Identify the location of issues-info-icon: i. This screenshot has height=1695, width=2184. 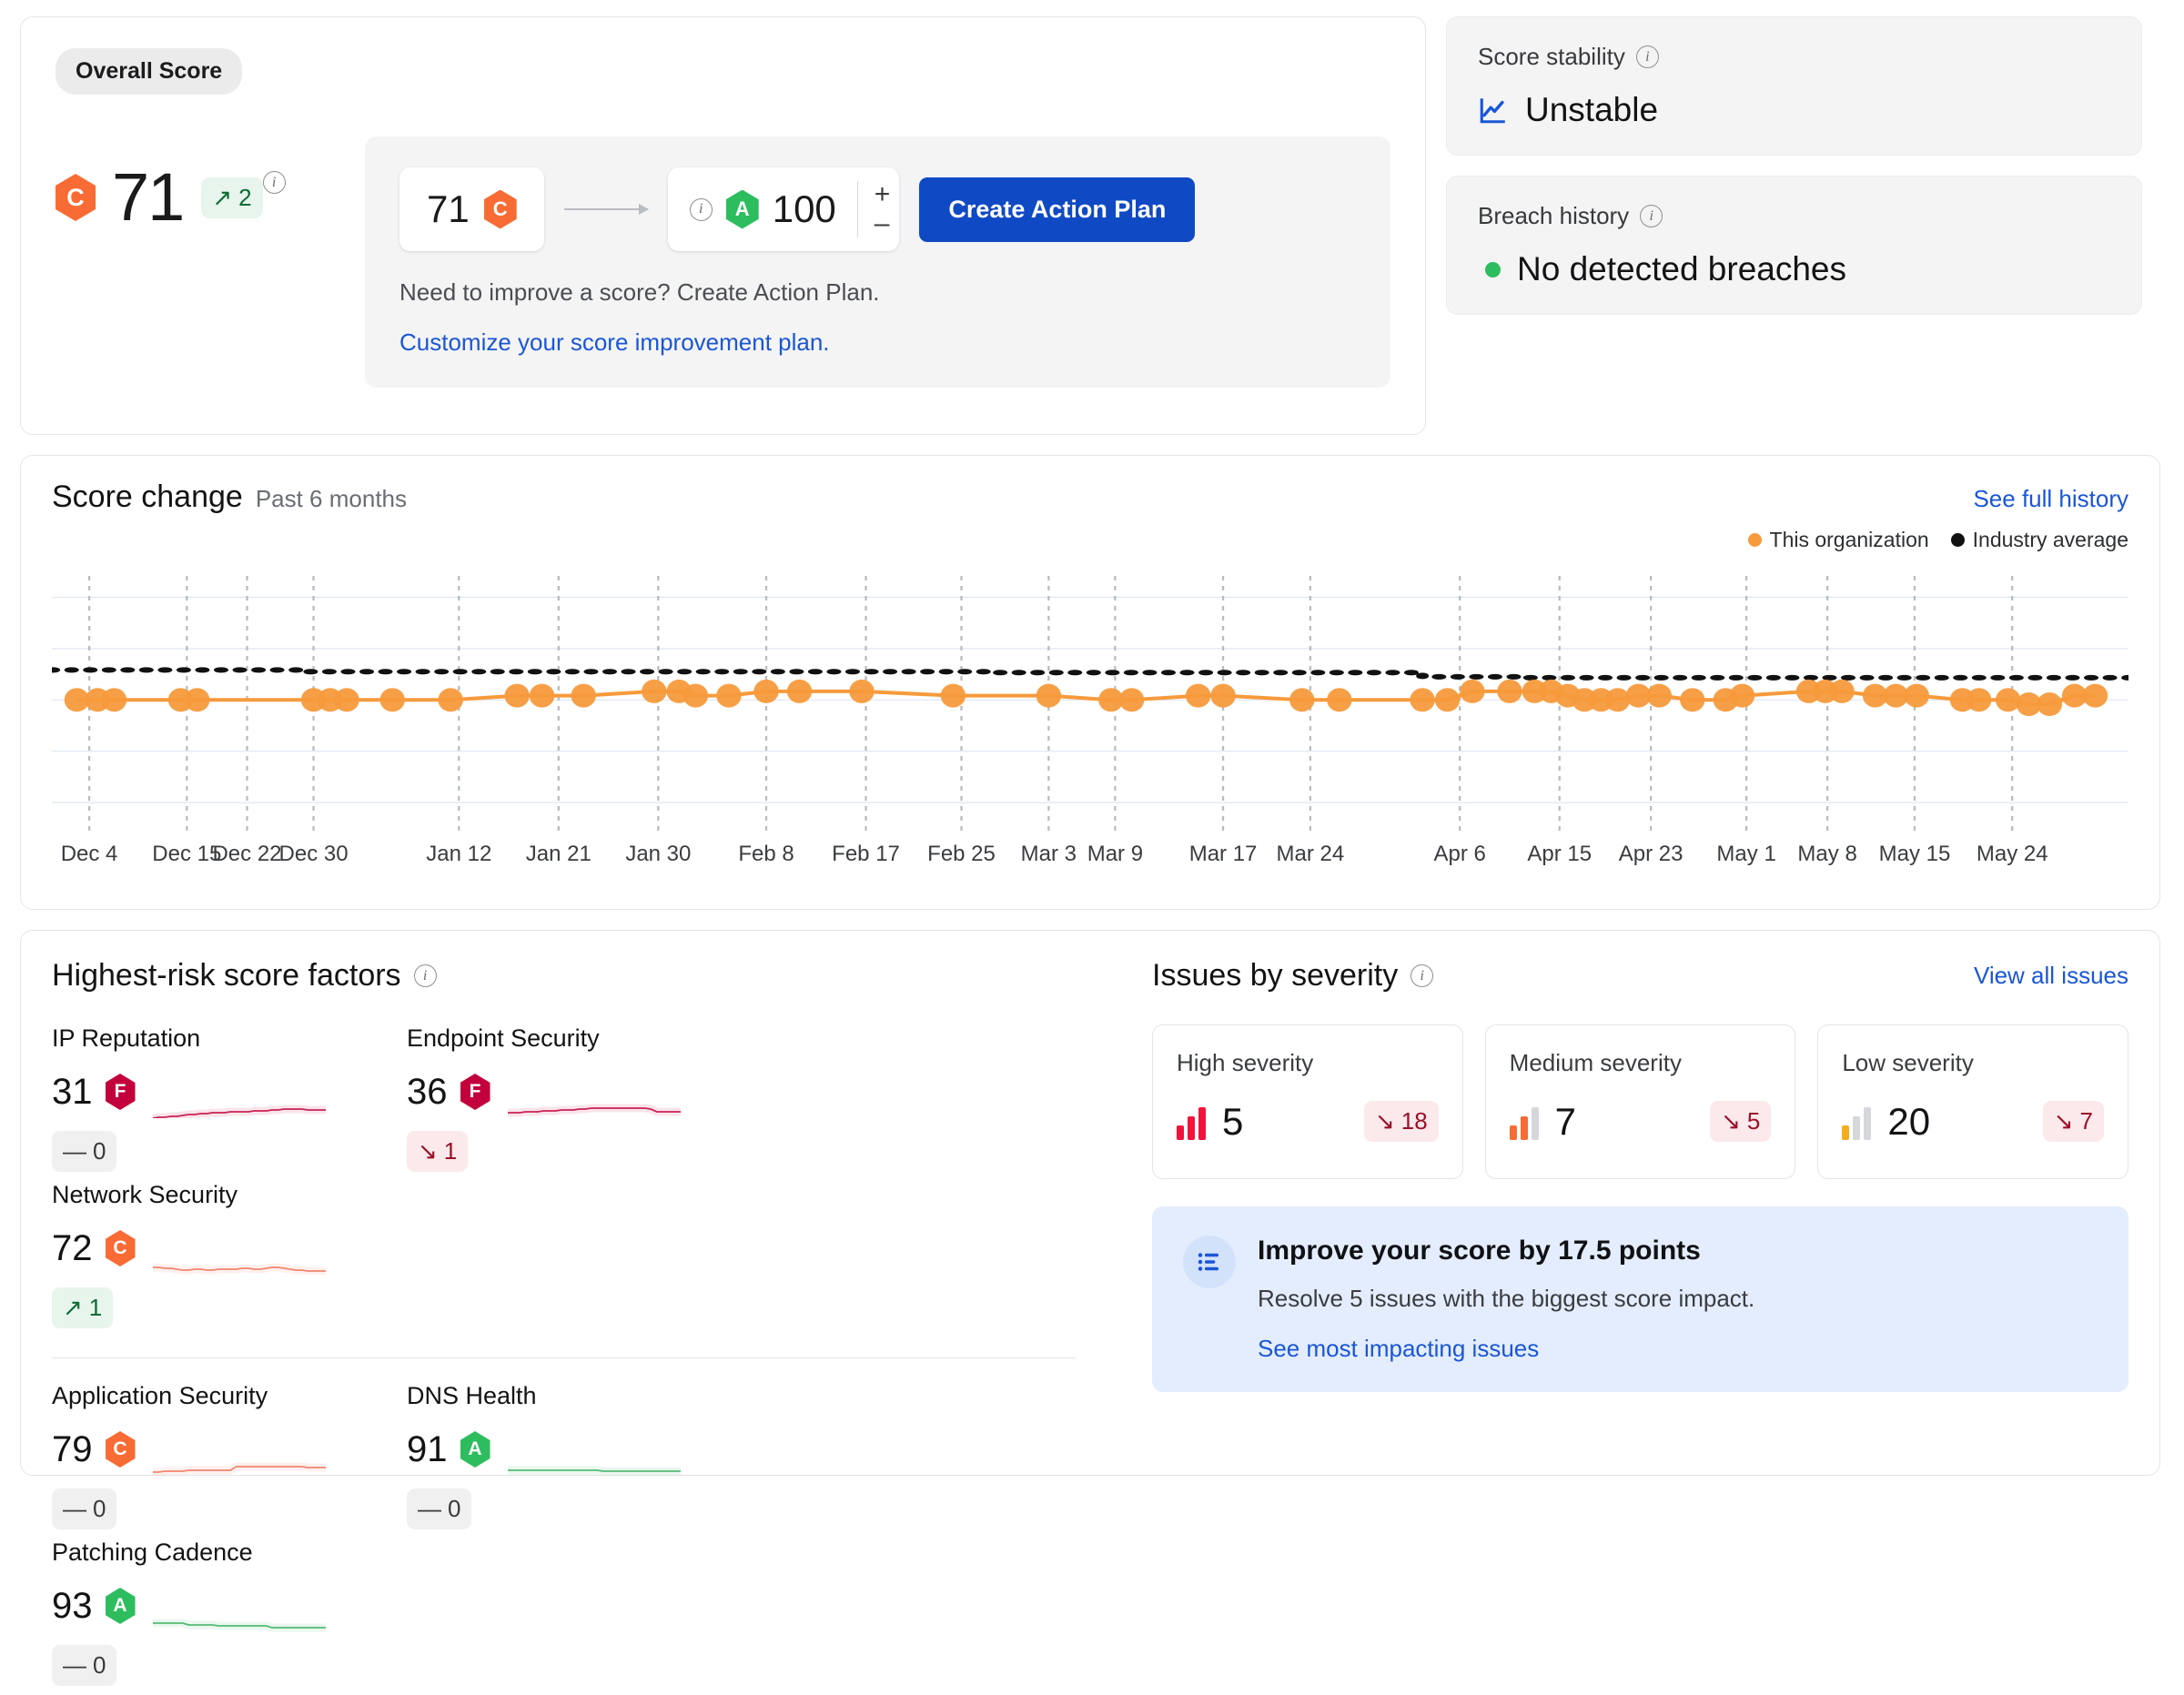
(1422, 976).